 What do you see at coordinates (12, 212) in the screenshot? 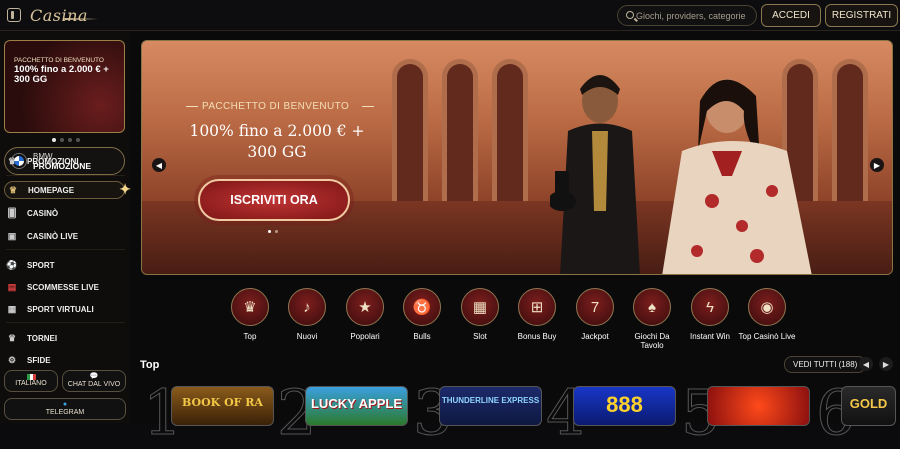
I see `cards-icon: 🂠` at bounding box center [12, 212].